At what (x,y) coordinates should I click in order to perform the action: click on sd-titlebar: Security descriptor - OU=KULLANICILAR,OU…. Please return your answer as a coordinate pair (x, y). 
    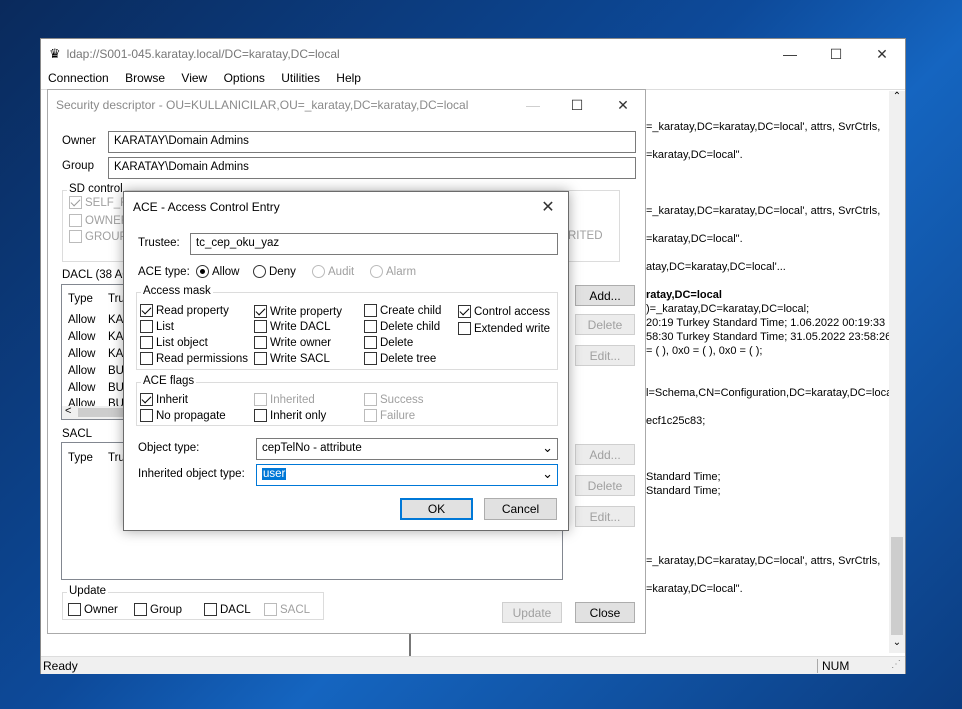
    Looking at the image, I should click on (346, 105).